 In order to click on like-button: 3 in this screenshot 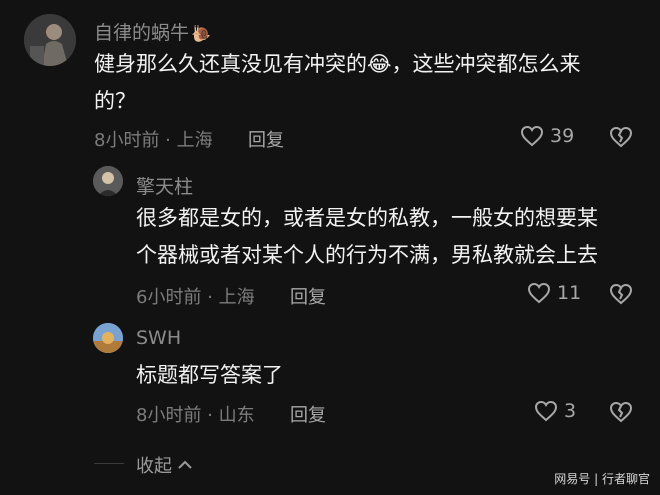, I will do `click(555, 411)`.